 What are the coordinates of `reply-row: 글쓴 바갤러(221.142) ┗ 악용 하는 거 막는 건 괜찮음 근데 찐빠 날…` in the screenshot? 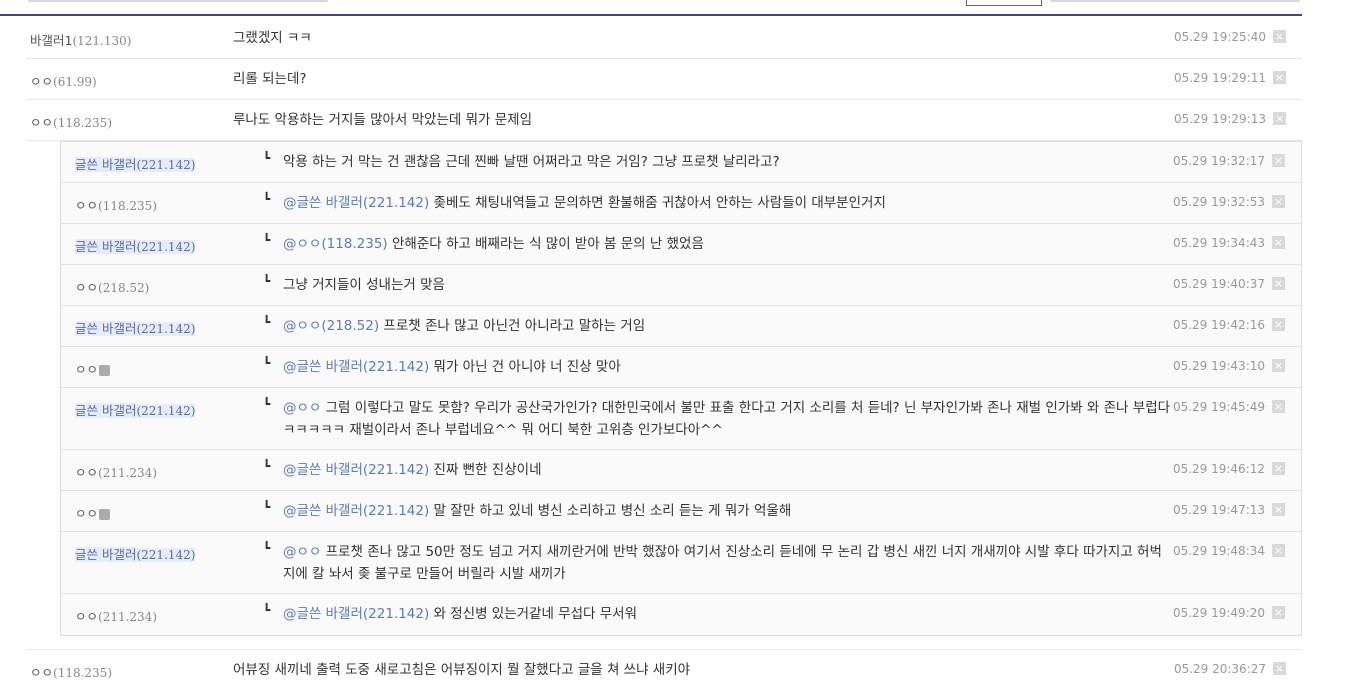 It's located at (681, 162).